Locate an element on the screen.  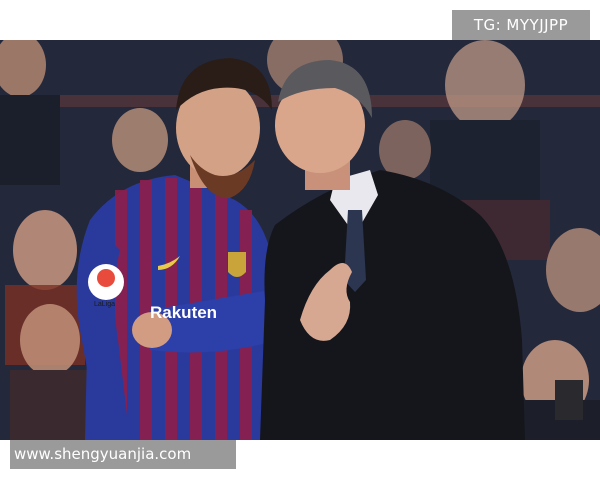
club-crest is located at coordinates (237, 264).